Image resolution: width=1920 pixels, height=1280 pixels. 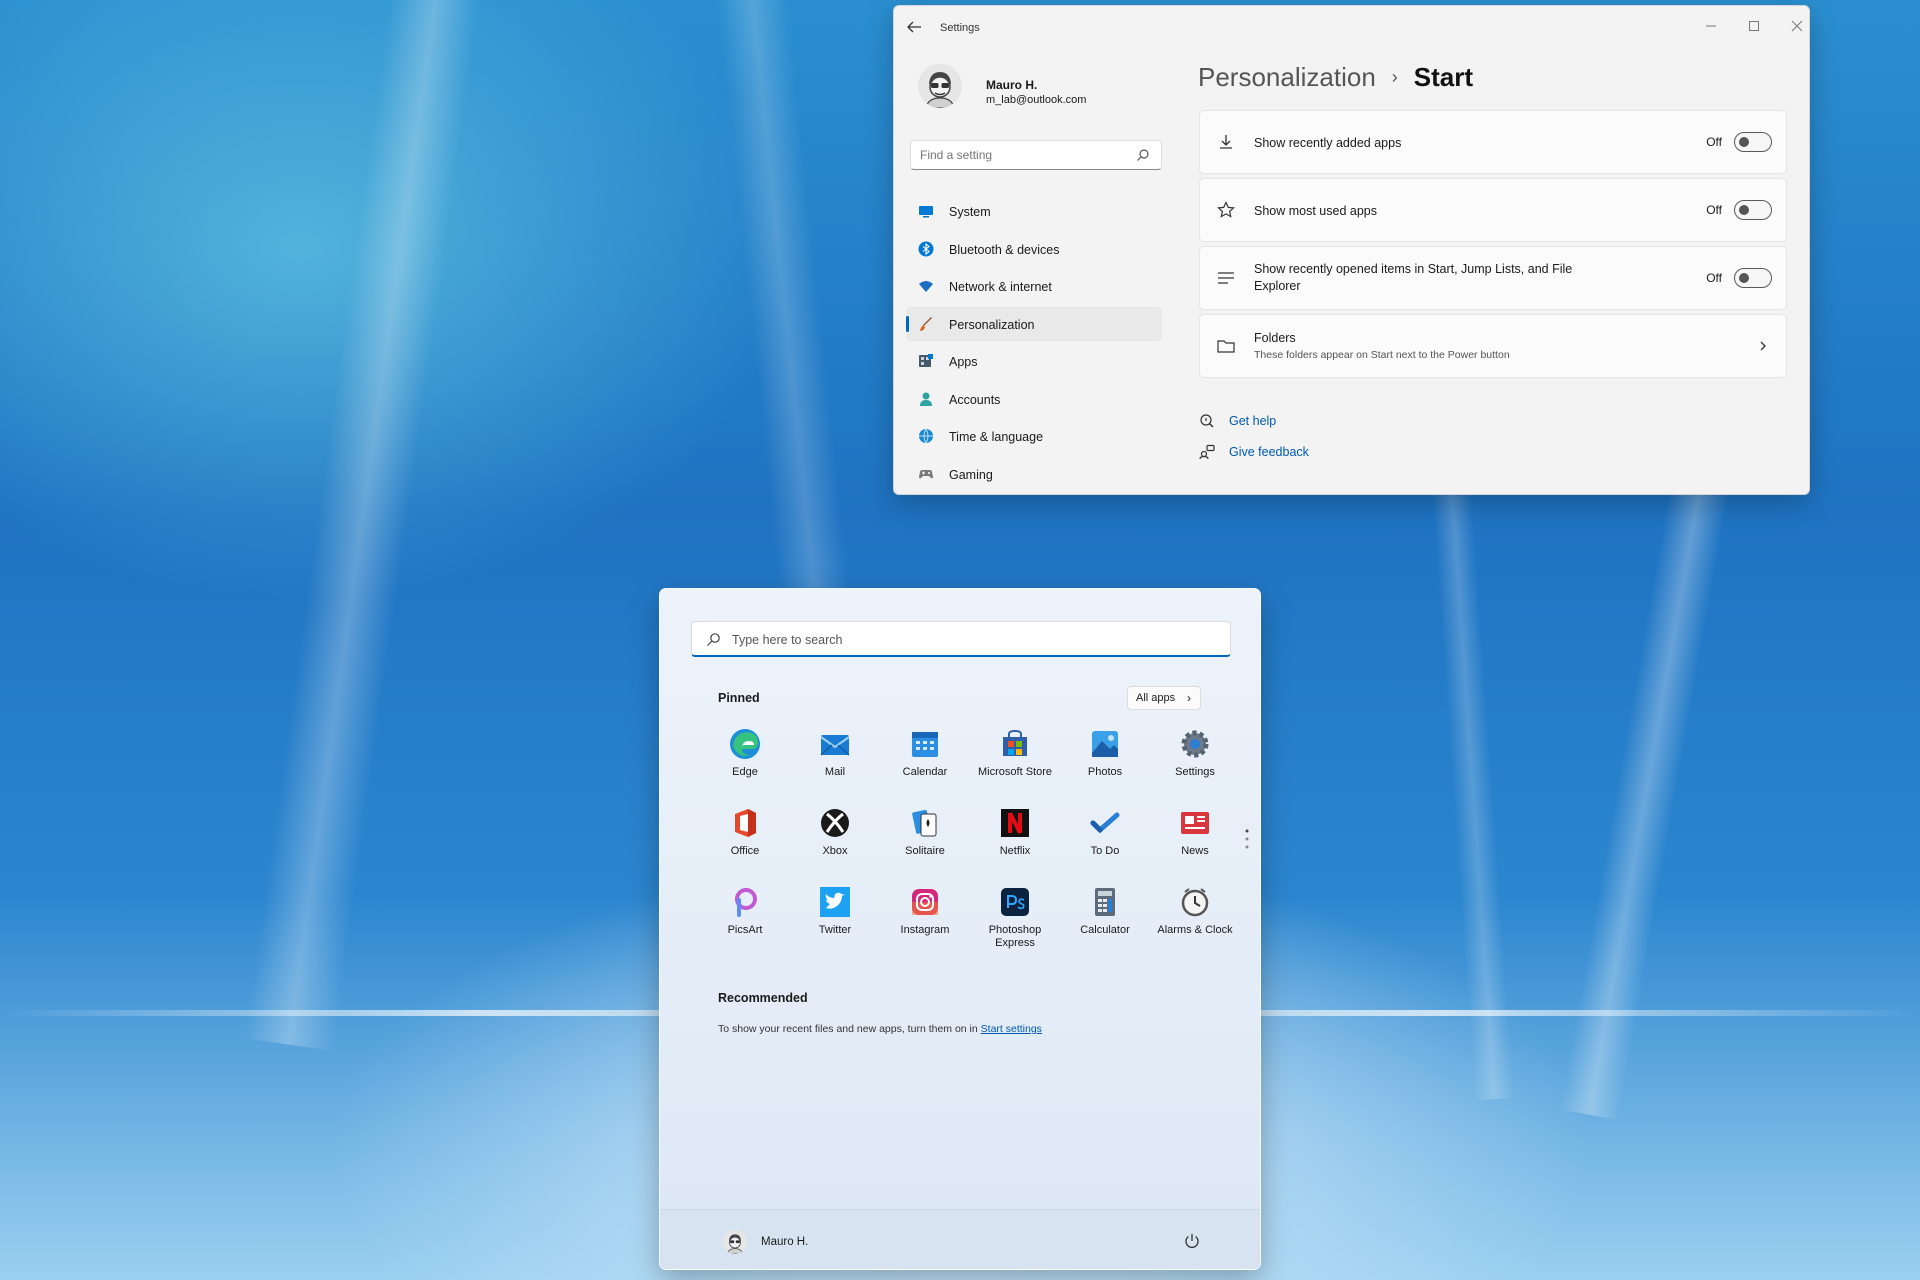 What do you see at coordinates (925, 753) in the screenshot?
I see `pinned-app-calendar: Calendar` at bounding box center [925, 753].